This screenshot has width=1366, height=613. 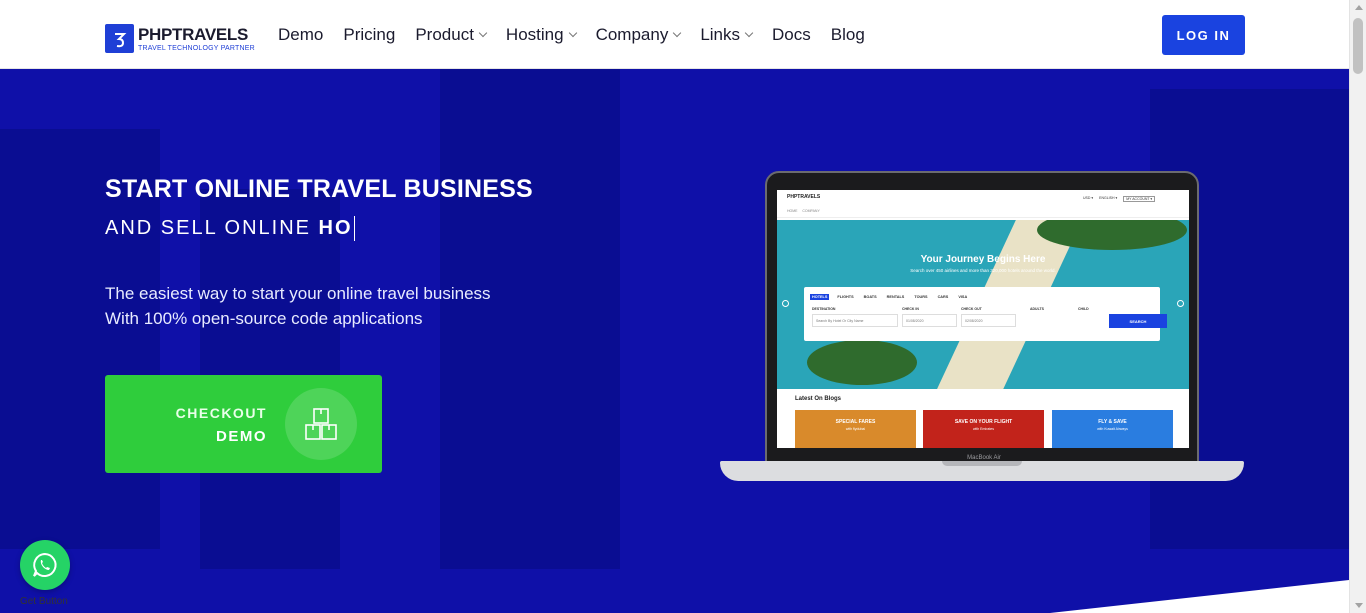 What do you see at coordinates (319, 189) in the screenshot?
I see `hero-title: START ONLINE TRAVEL BUSINESS` at bounding box center [319, 189].